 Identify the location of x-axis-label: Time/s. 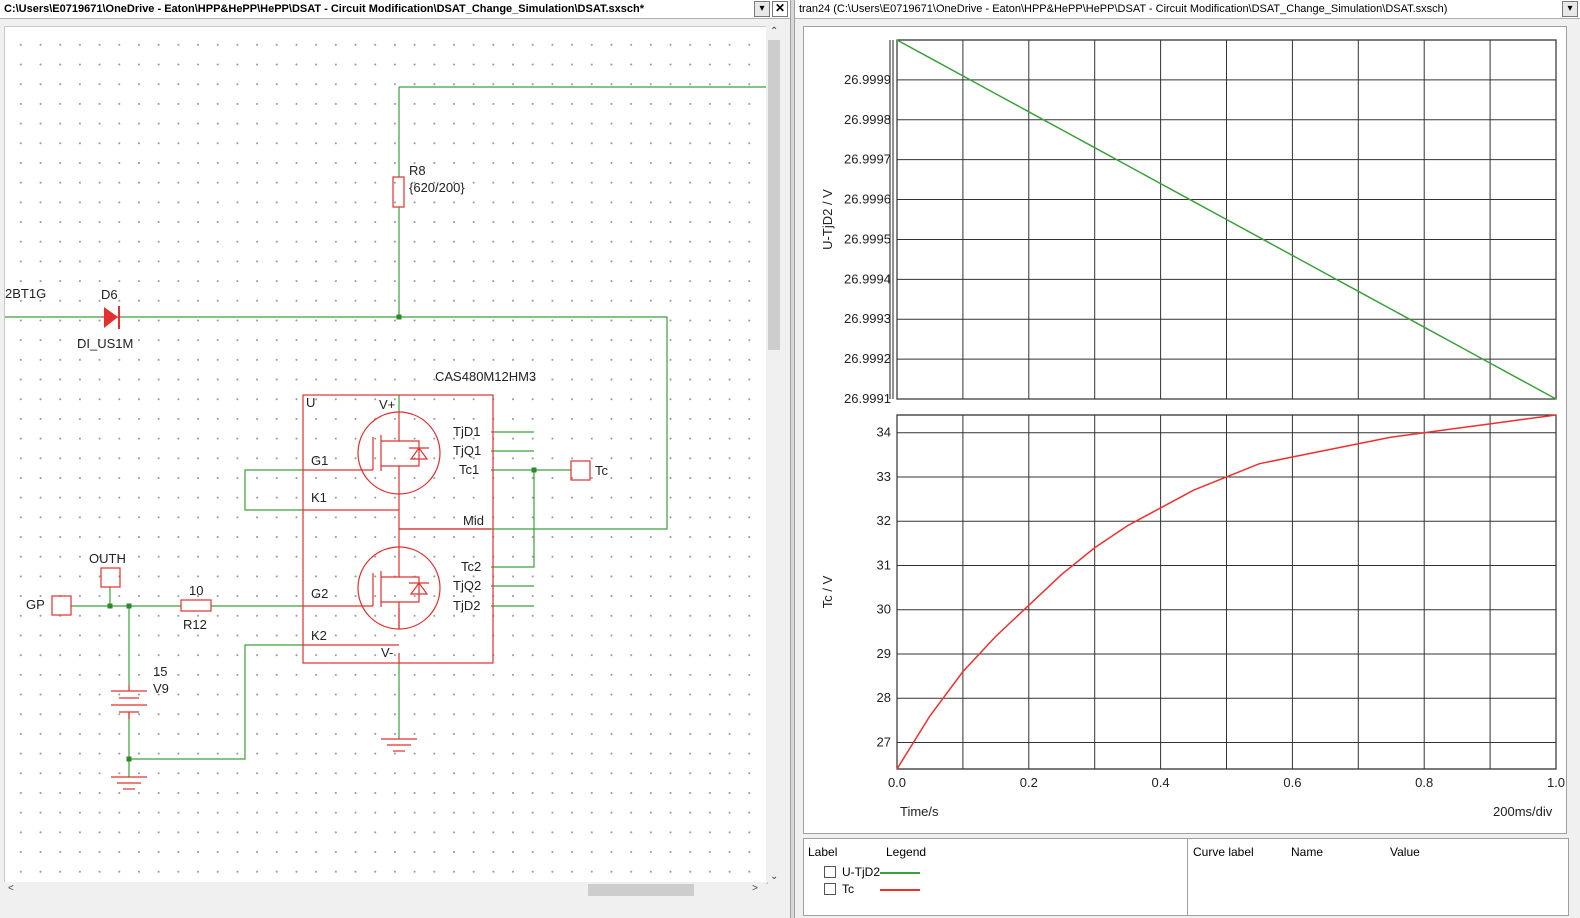
(919, 811).